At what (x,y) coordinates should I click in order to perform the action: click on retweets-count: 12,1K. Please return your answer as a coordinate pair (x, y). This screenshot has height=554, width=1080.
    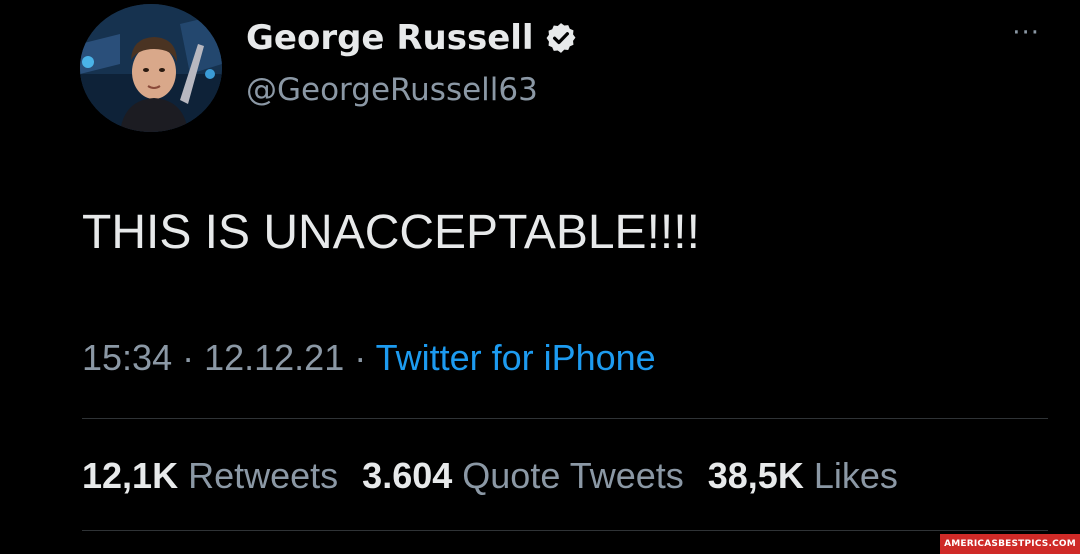
    Looking at the image, I should click on (130, 475).